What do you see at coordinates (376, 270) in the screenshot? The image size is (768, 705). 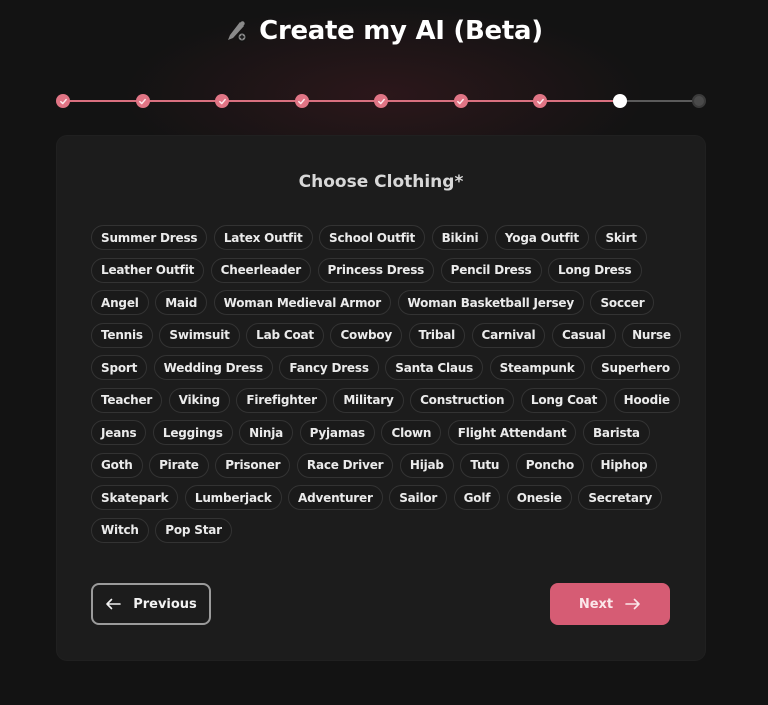 I see `clothing-option-chip: Princess Dress` at bounding box center [376, 270].